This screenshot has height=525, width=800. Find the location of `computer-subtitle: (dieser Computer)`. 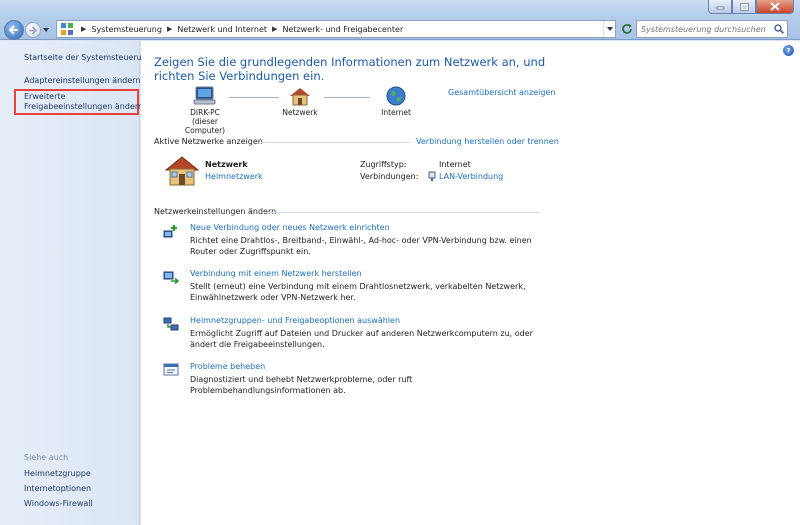

computer-subtitle: (dieser Computer) is located at coordinates (205, 126).